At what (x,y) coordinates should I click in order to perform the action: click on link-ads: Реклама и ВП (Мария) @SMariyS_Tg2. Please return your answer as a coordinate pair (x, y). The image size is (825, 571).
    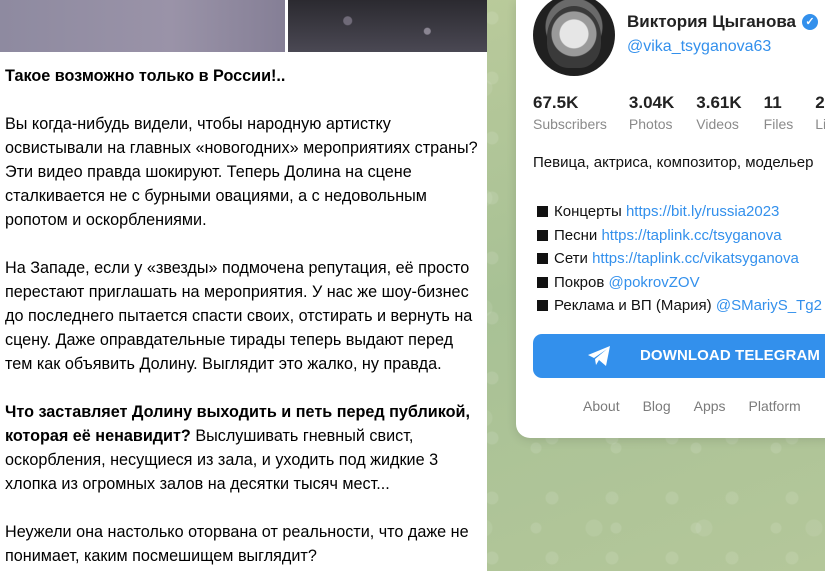
    Looking at the image, I should click on (679, 306).